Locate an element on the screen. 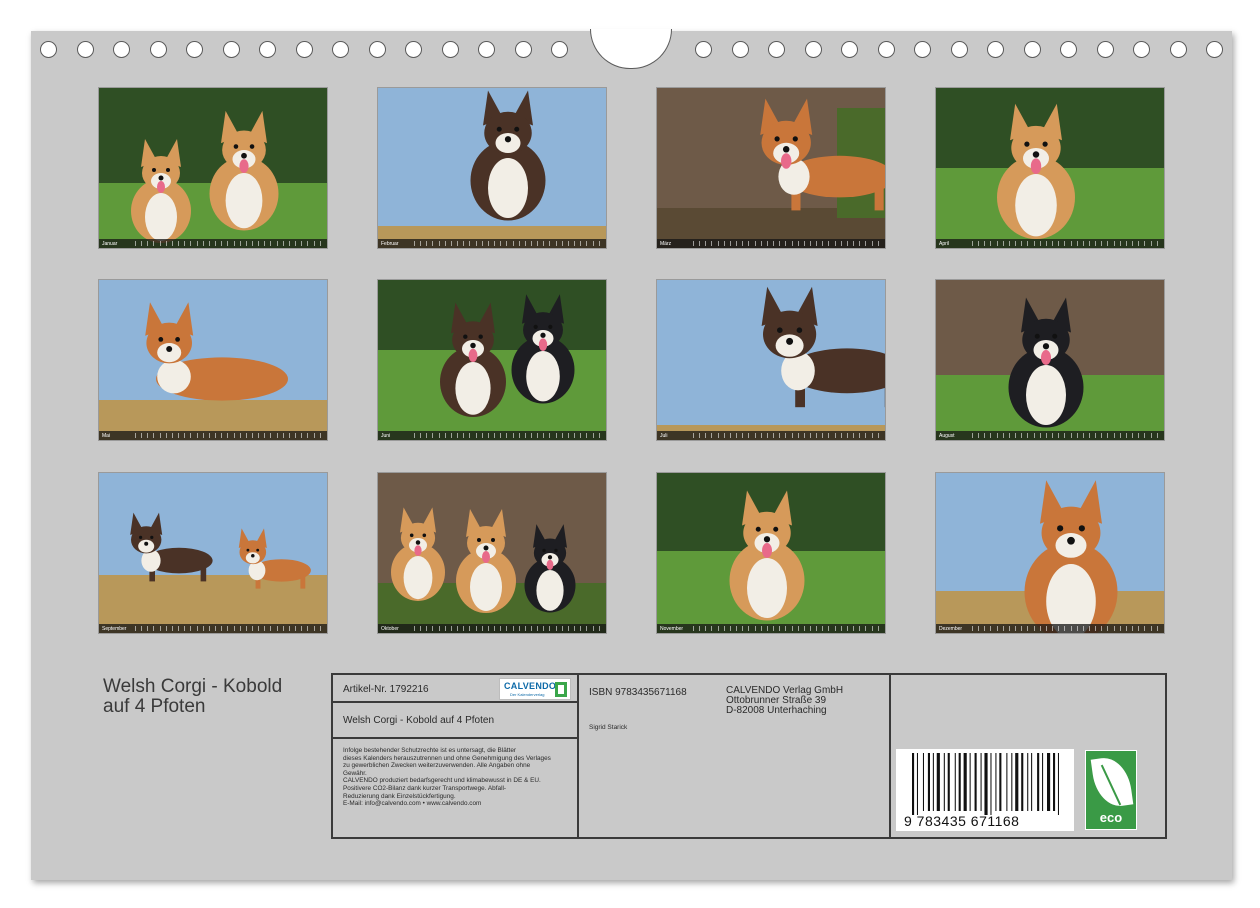 The image size is (1260, 908). eco-label: eco is located at coordinates (1111, 817).